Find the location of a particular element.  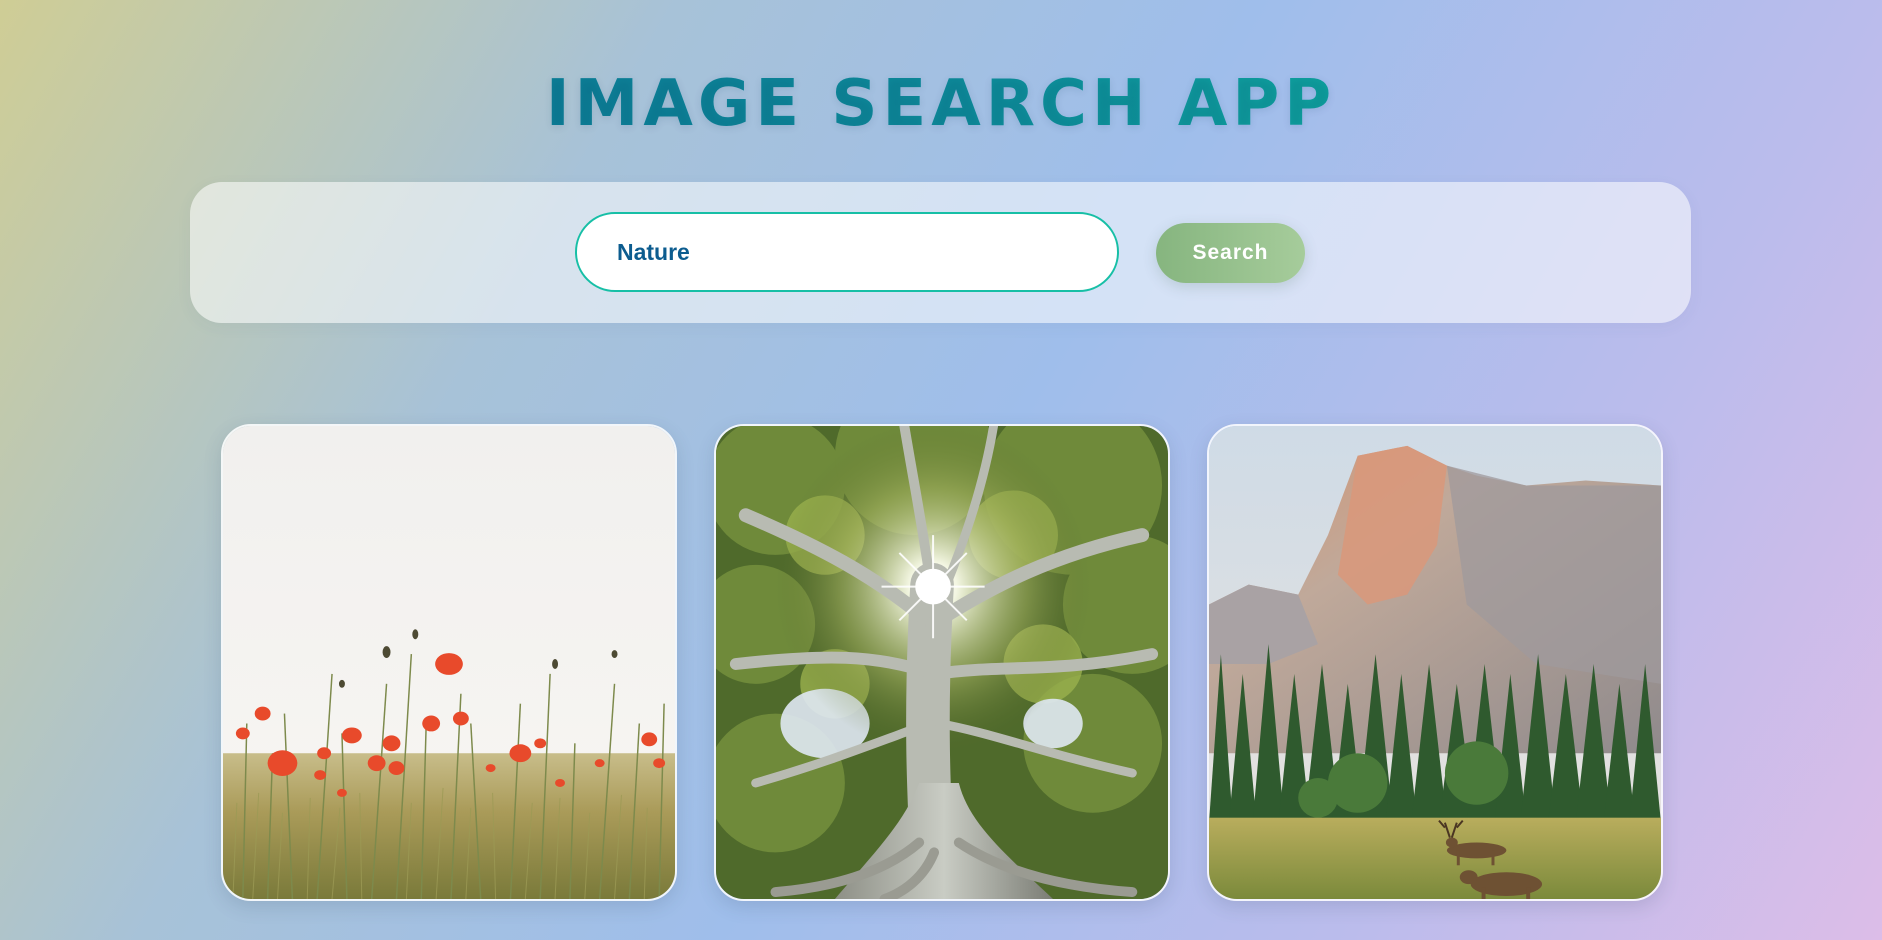

tree-image is located at coordinates (942, 662).